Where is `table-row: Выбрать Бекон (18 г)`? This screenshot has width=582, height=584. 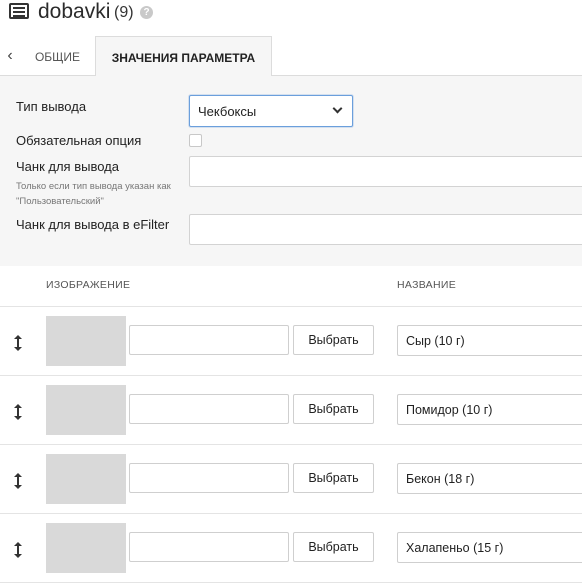 table-row: Выбрать Бекон (18 г) is located at coordinates (291, 479).